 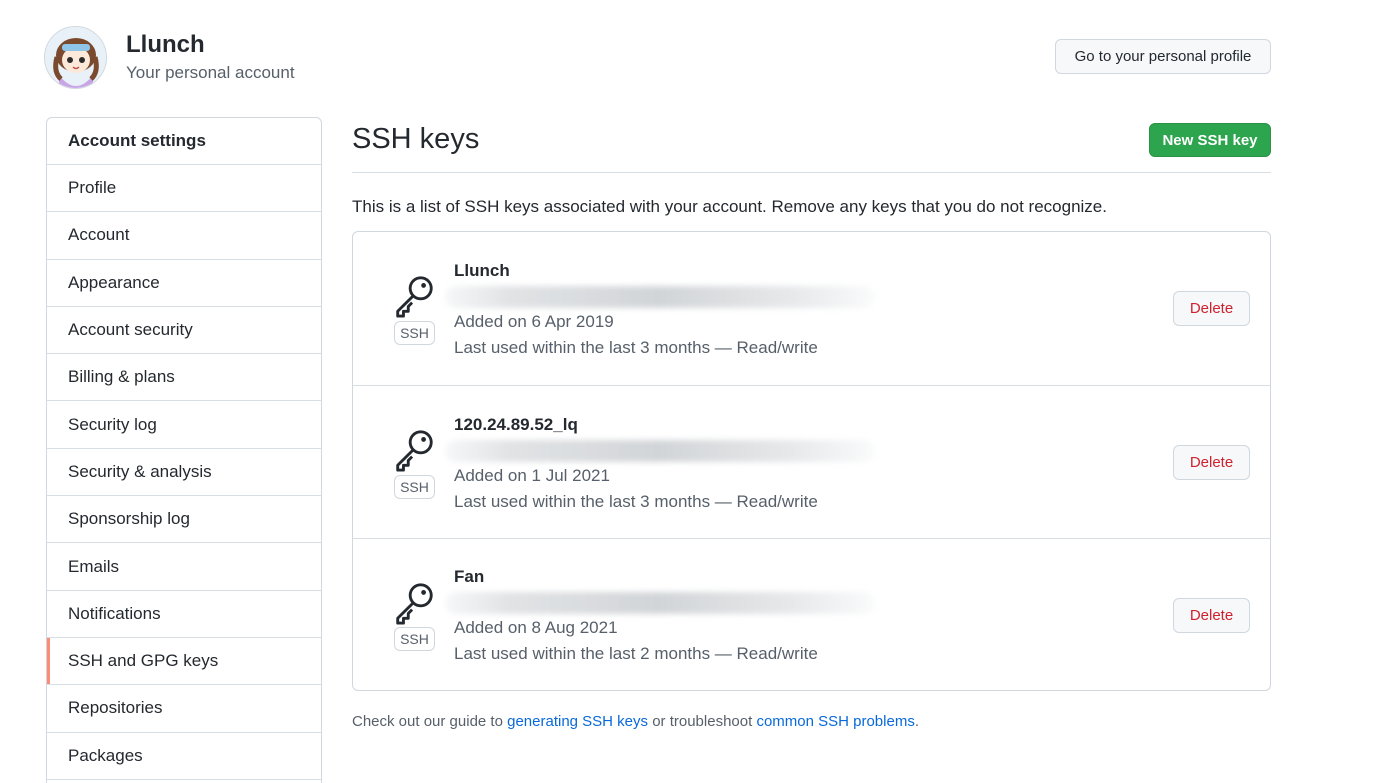 What do you see at coordinates (184, 661) in the screenshot?
I see `sidebar-item-ssh-gpg-keys: SSH and GPG keys` at bounding box center [184, 661].